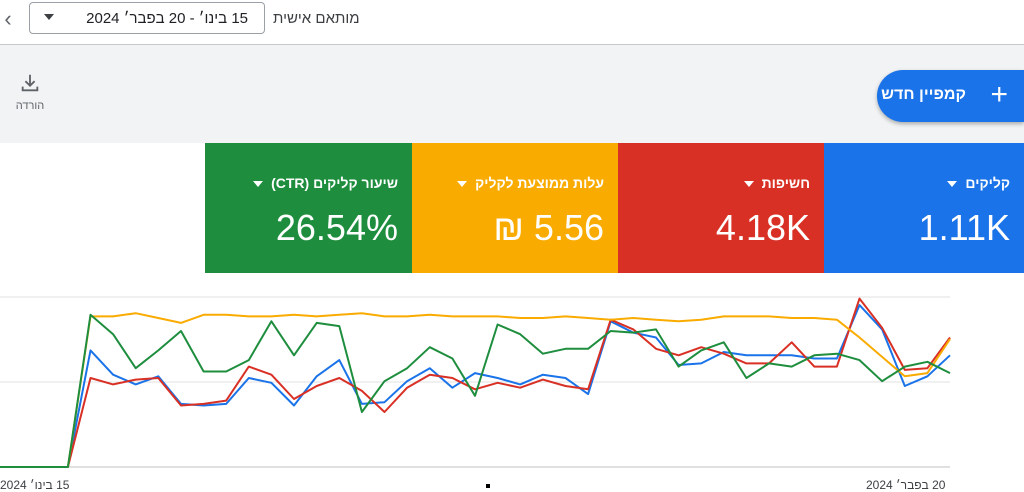 This screenshot has height=492, width=1024. I want to click on cursor-dot, so click(488, 486).